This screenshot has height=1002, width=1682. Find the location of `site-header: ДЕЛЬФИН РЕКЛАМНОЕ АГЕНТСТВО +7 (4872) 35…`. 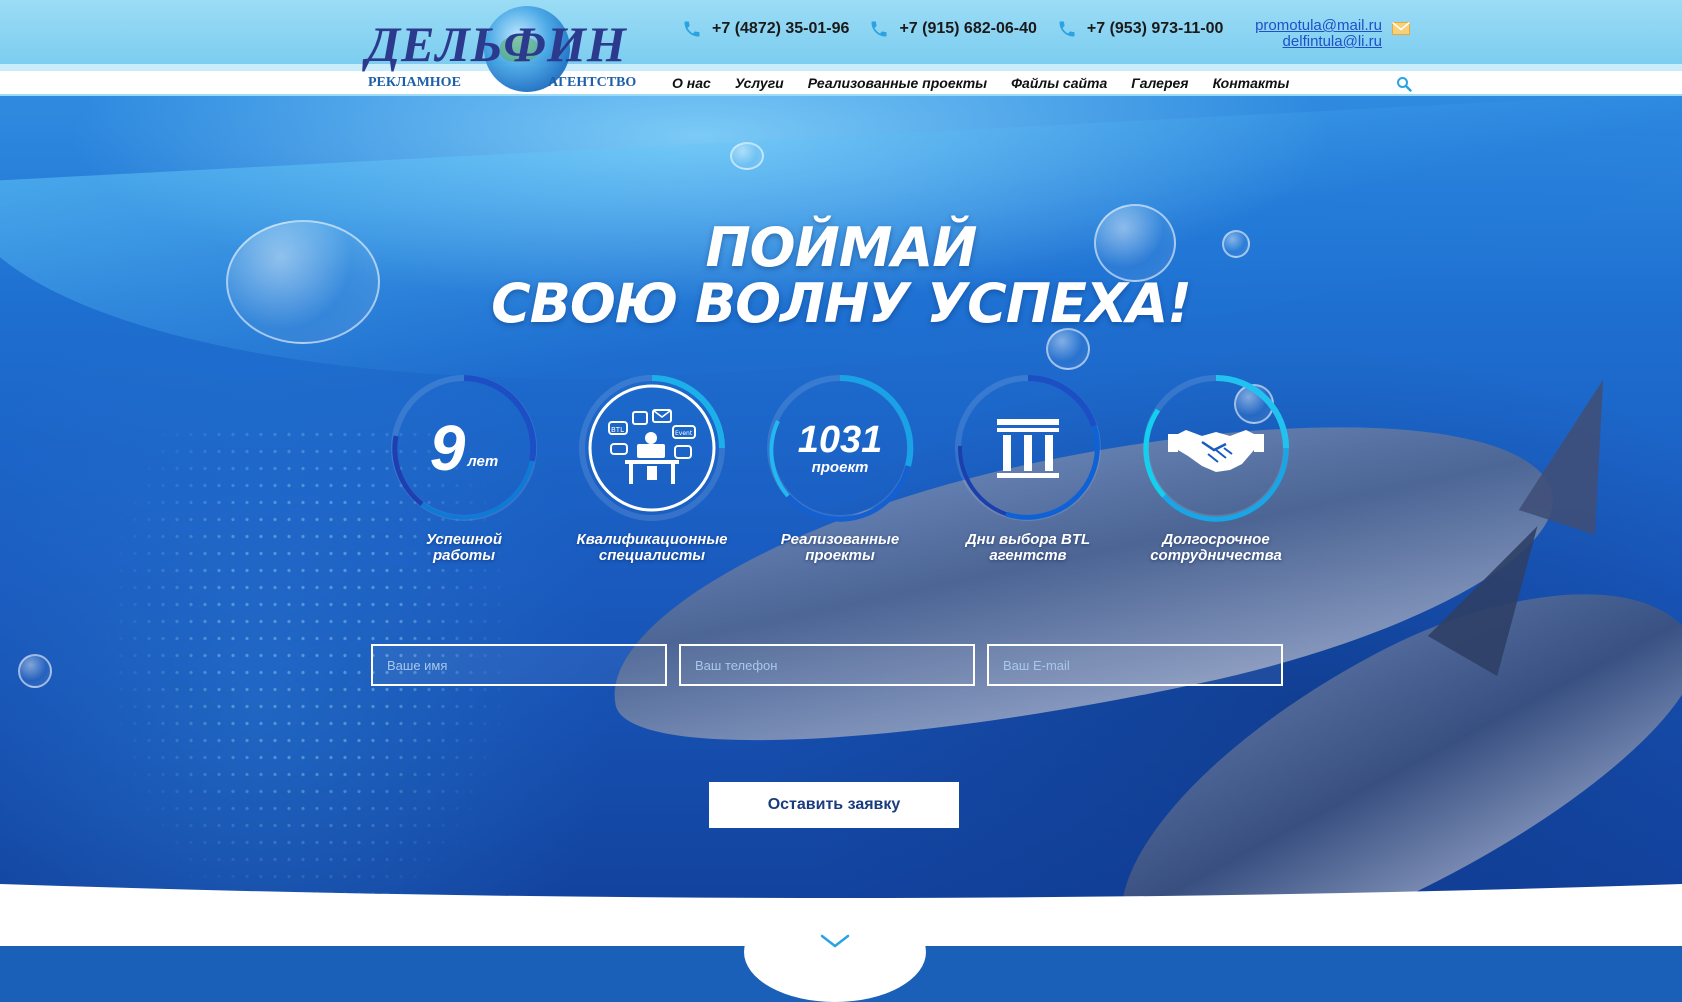

site-header: ДЕЛЬФИН РЕКЛАМНОЕ АГЕНТСТВО +7 (4872) 35… is located at coordinates (841, 48).